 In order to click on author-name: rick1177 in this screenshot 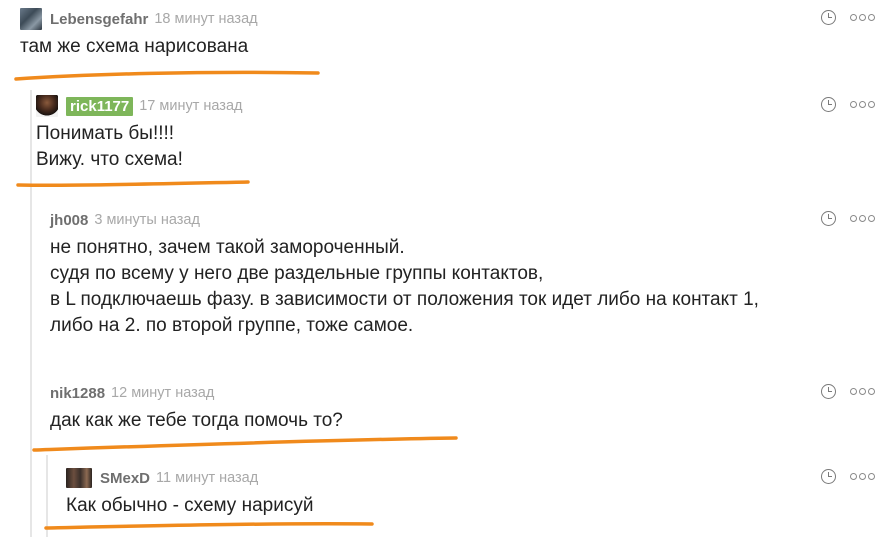, I will do `click(100, 106)`.